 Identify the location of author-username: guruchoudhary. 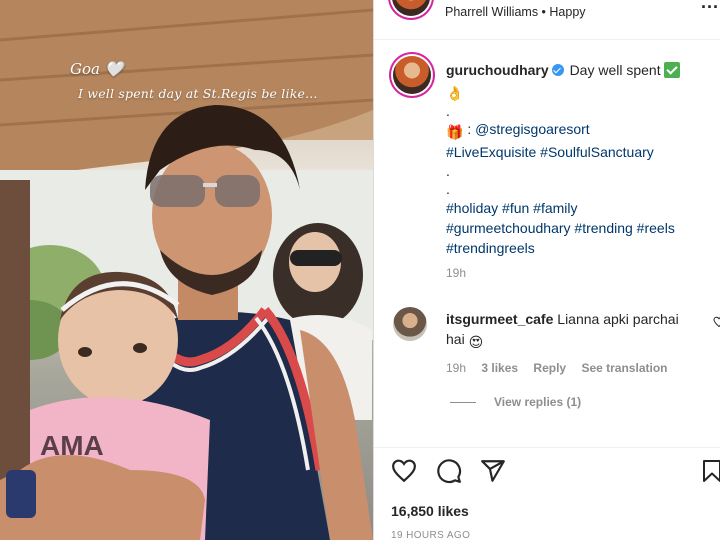
(497, 70).